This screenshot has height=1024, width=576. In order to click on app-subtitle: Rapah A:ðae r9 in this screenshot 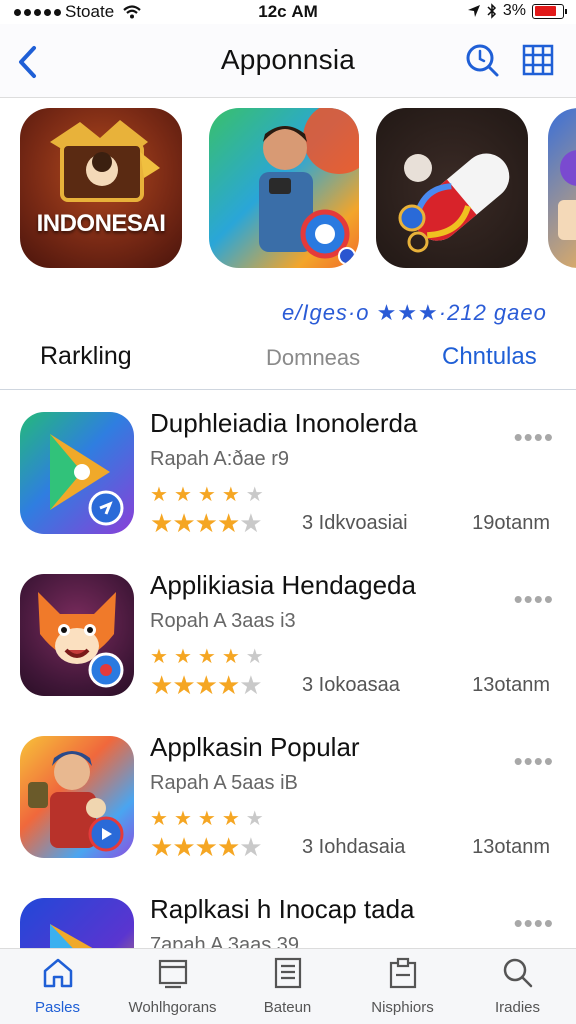, I will do `click(219, 459)`.